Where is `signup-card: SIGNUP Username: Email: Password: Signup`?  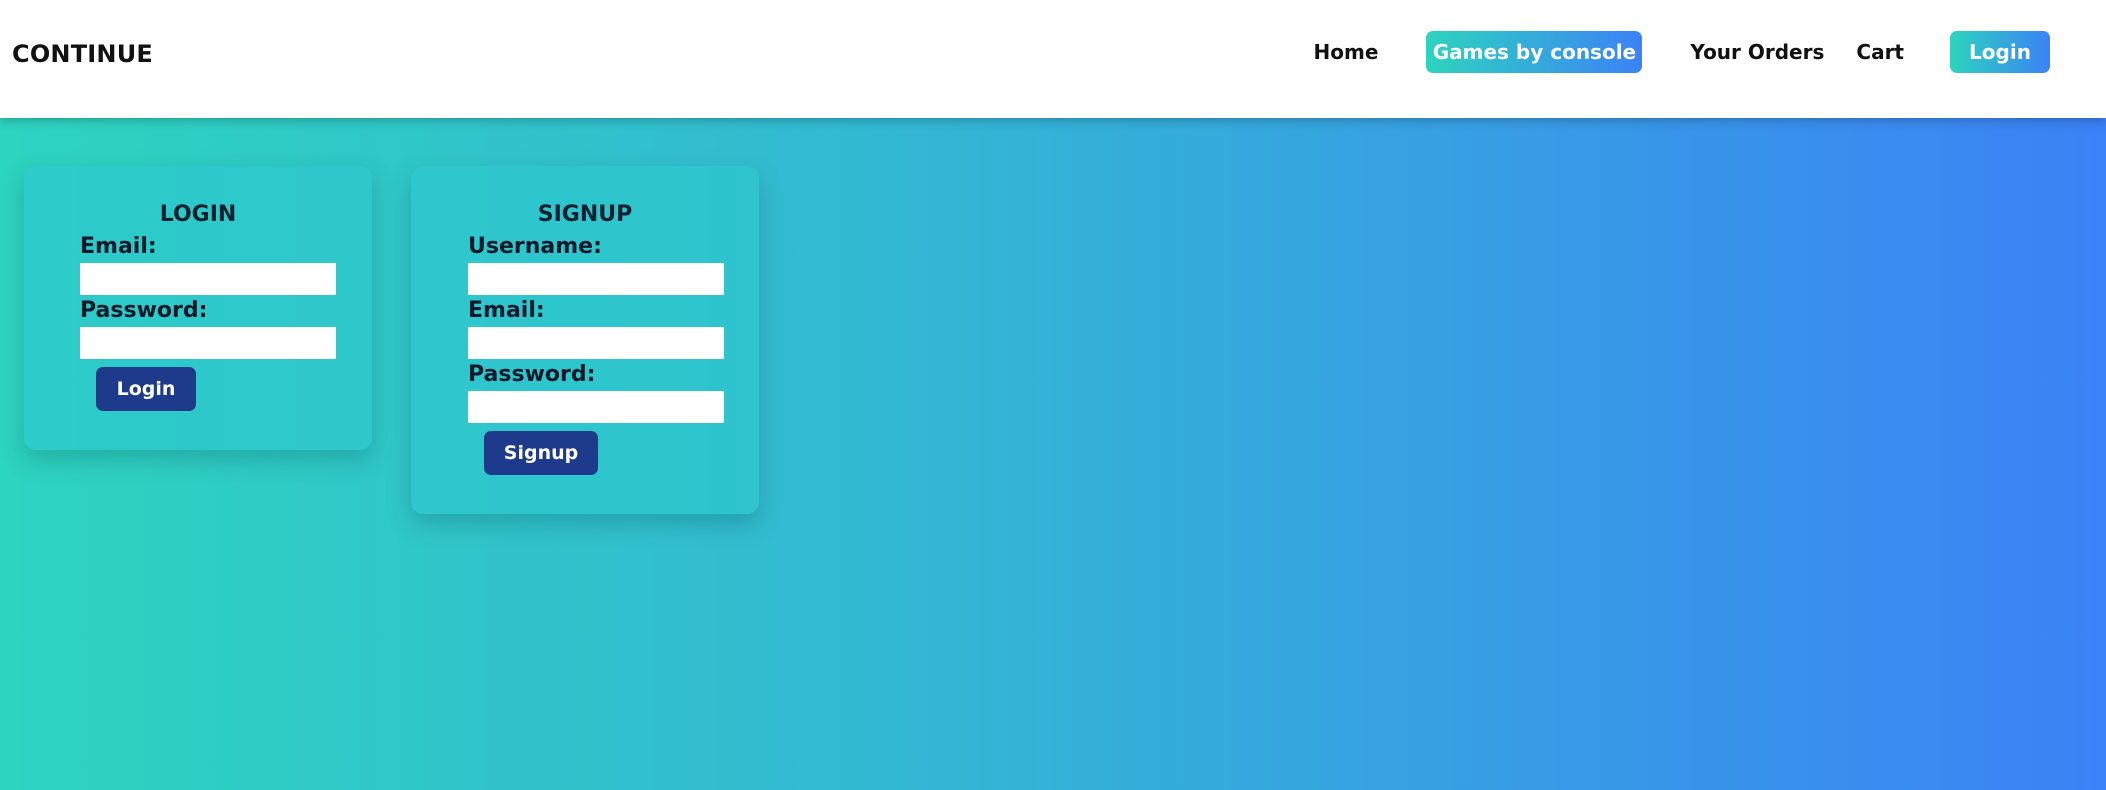
signup-card: SIGNUP Username: Email: Password: Signup is located at coordinates (585, 340).